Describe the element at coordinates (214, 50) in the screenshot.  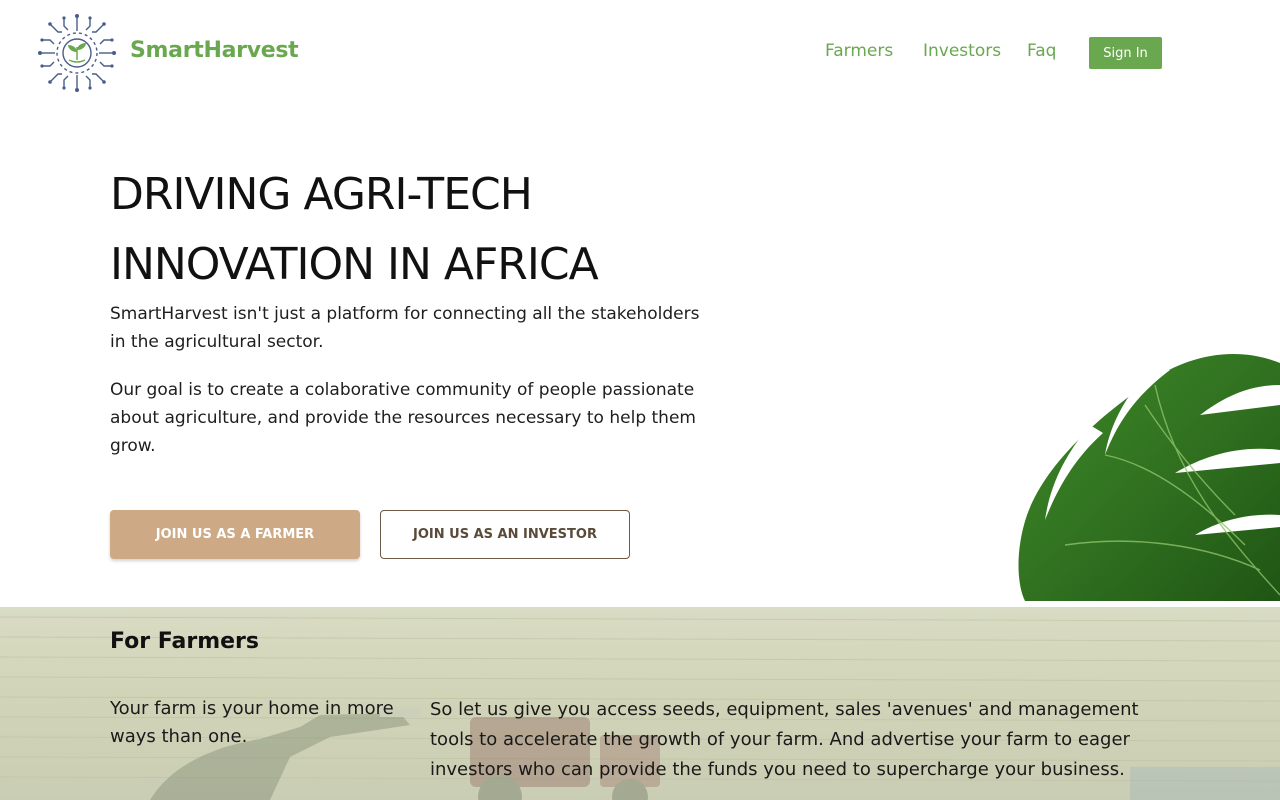
I see `brand-name: SmartHarvest` at that location.